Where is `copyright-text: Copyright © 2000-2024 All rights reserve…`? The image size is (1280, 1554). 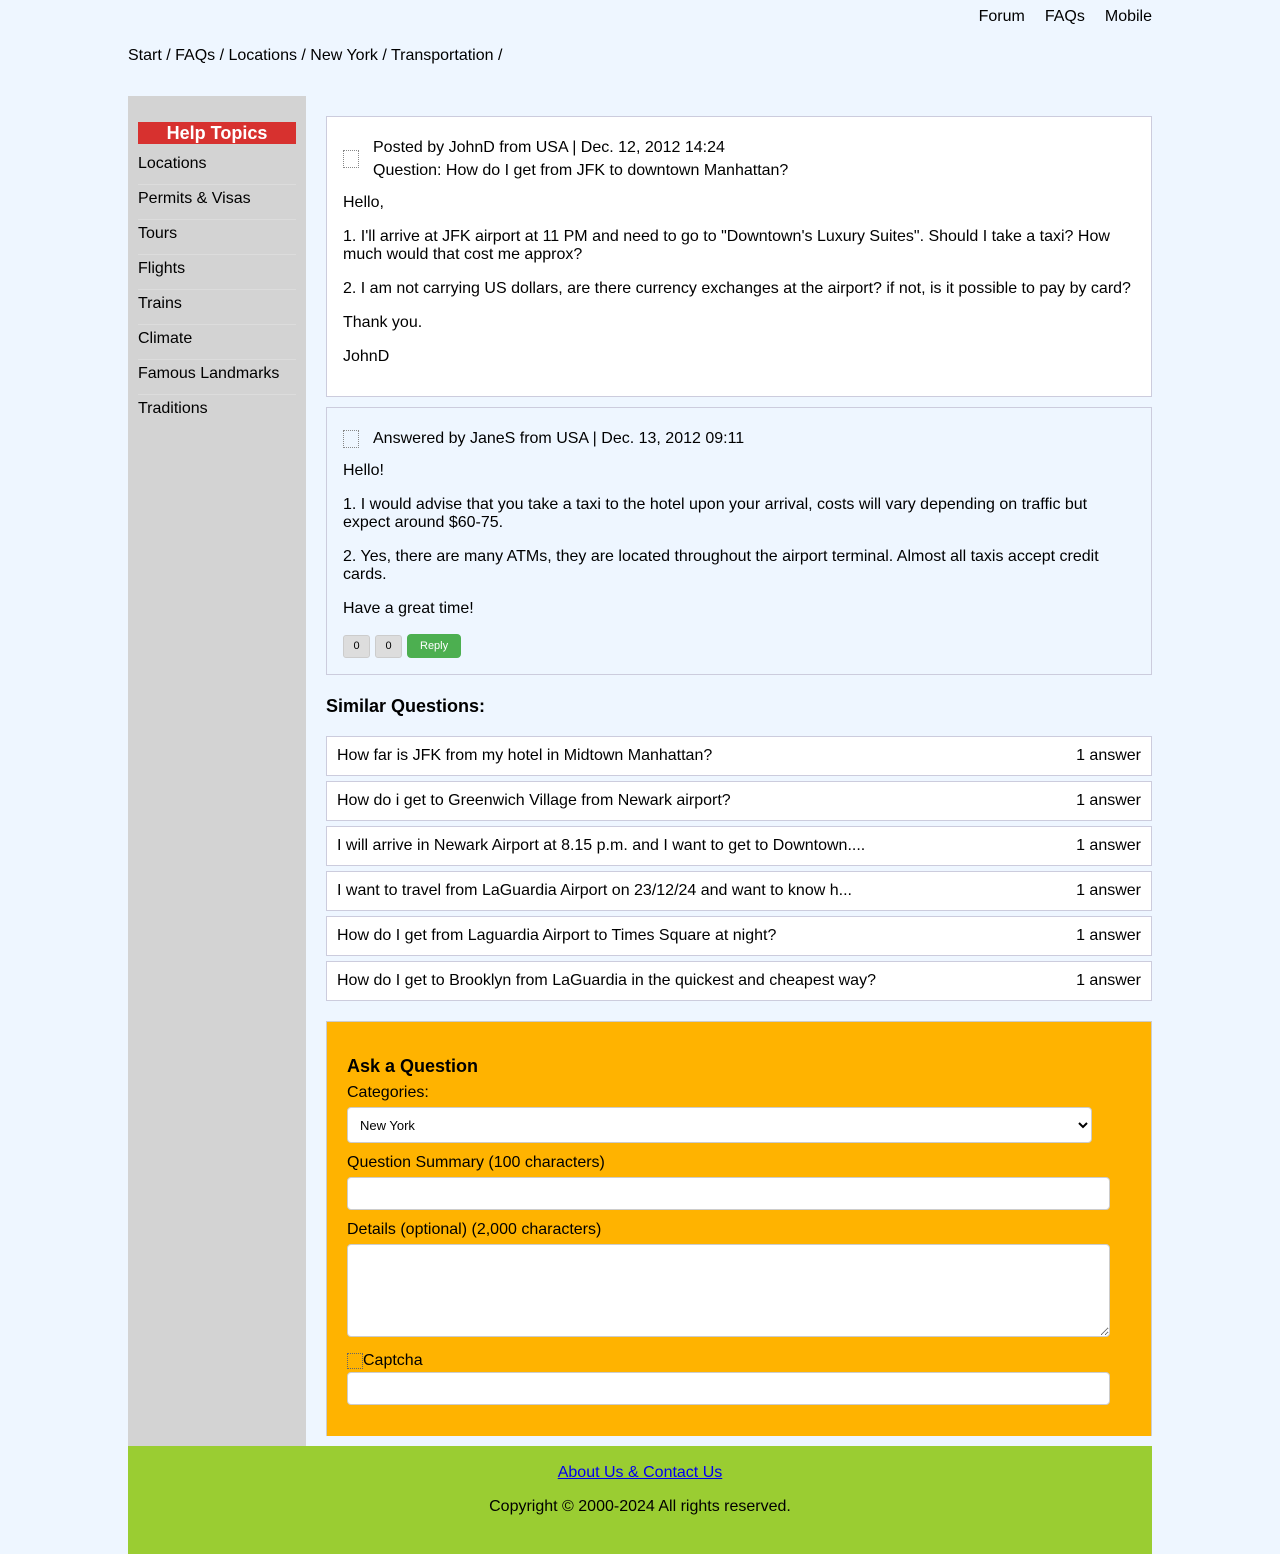 copyright-text: Copyright © 2000-2024 All rights reserve… is located at coordinates (640, 1506).